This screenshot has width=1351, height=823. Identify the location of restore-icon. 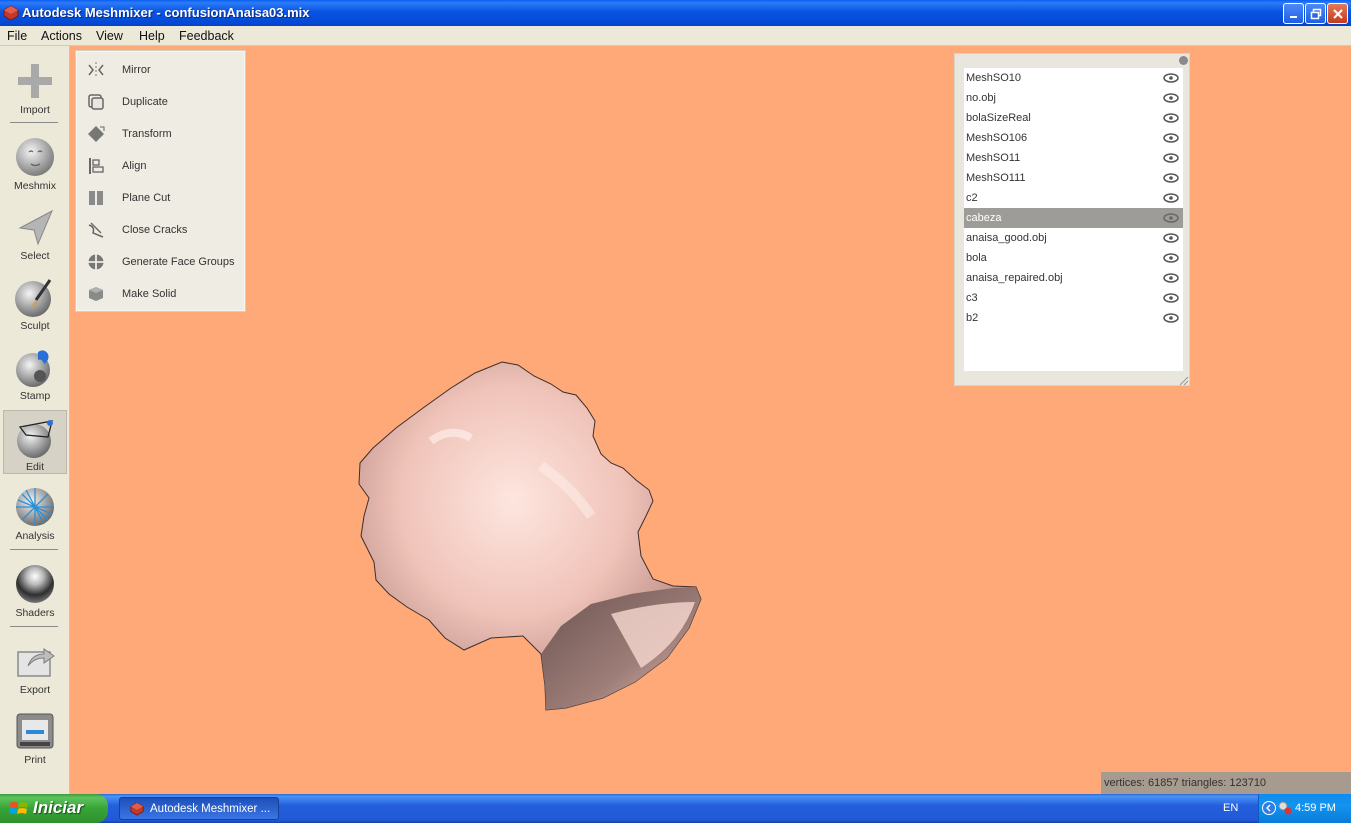
(1315, 13).